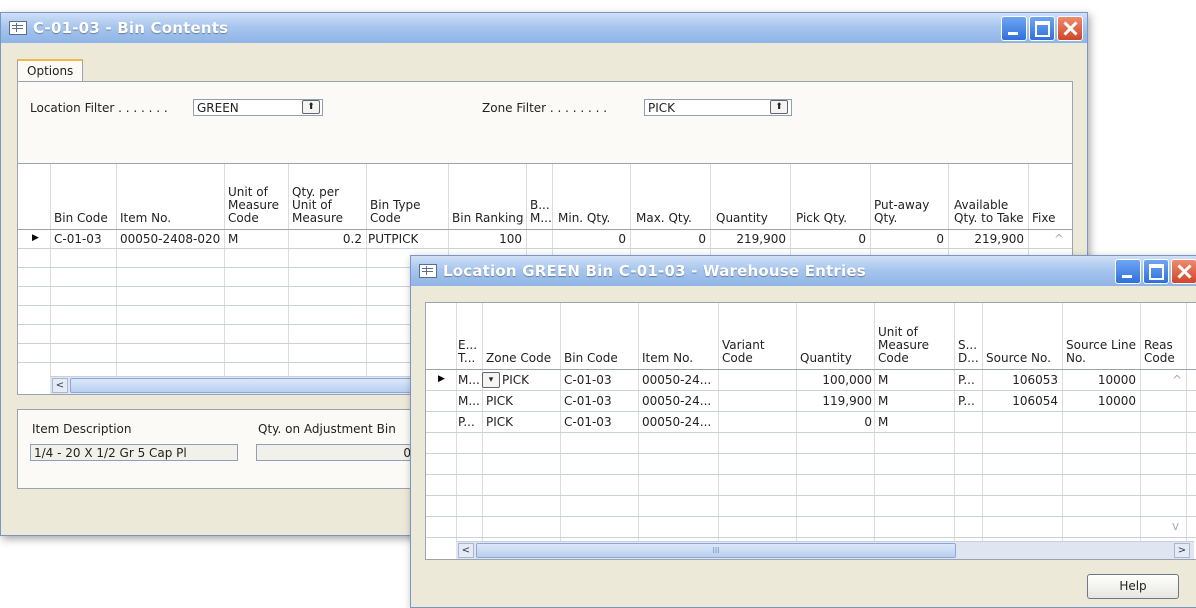 The height and width of the screenshot is (608, 1196). Describe the element at coordinates (486, 239) in the screenshot. I see `cell-bin-ranking: 100` at that location.